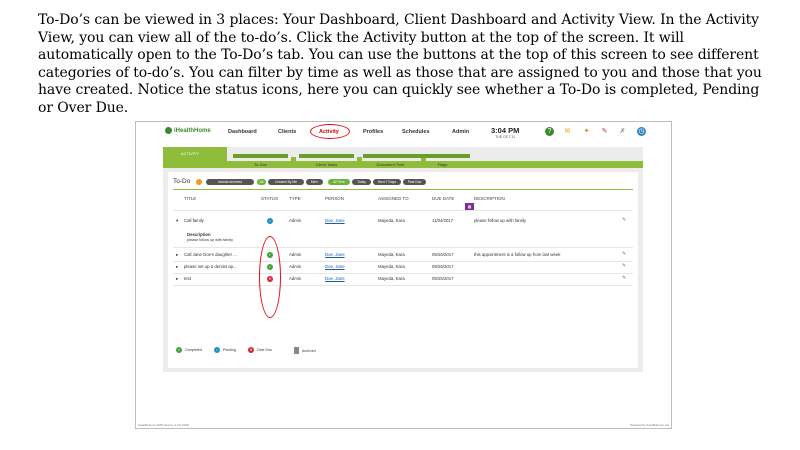 The height and width of the screenshot is (450, 800). Describe the element at coordinates (622, 131) in the screenshot. I see `pin-icon: ✗` at that location.